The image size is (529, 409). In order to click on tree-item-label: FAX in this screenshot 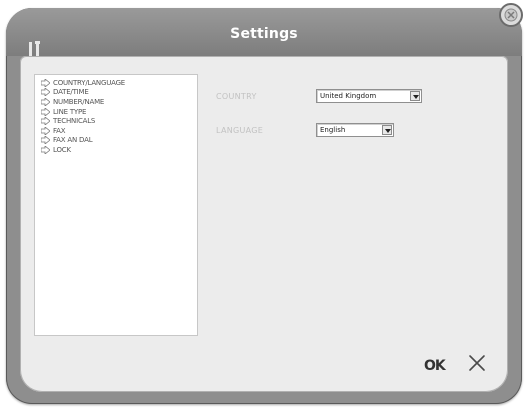, I will do `click(59, 130)`.